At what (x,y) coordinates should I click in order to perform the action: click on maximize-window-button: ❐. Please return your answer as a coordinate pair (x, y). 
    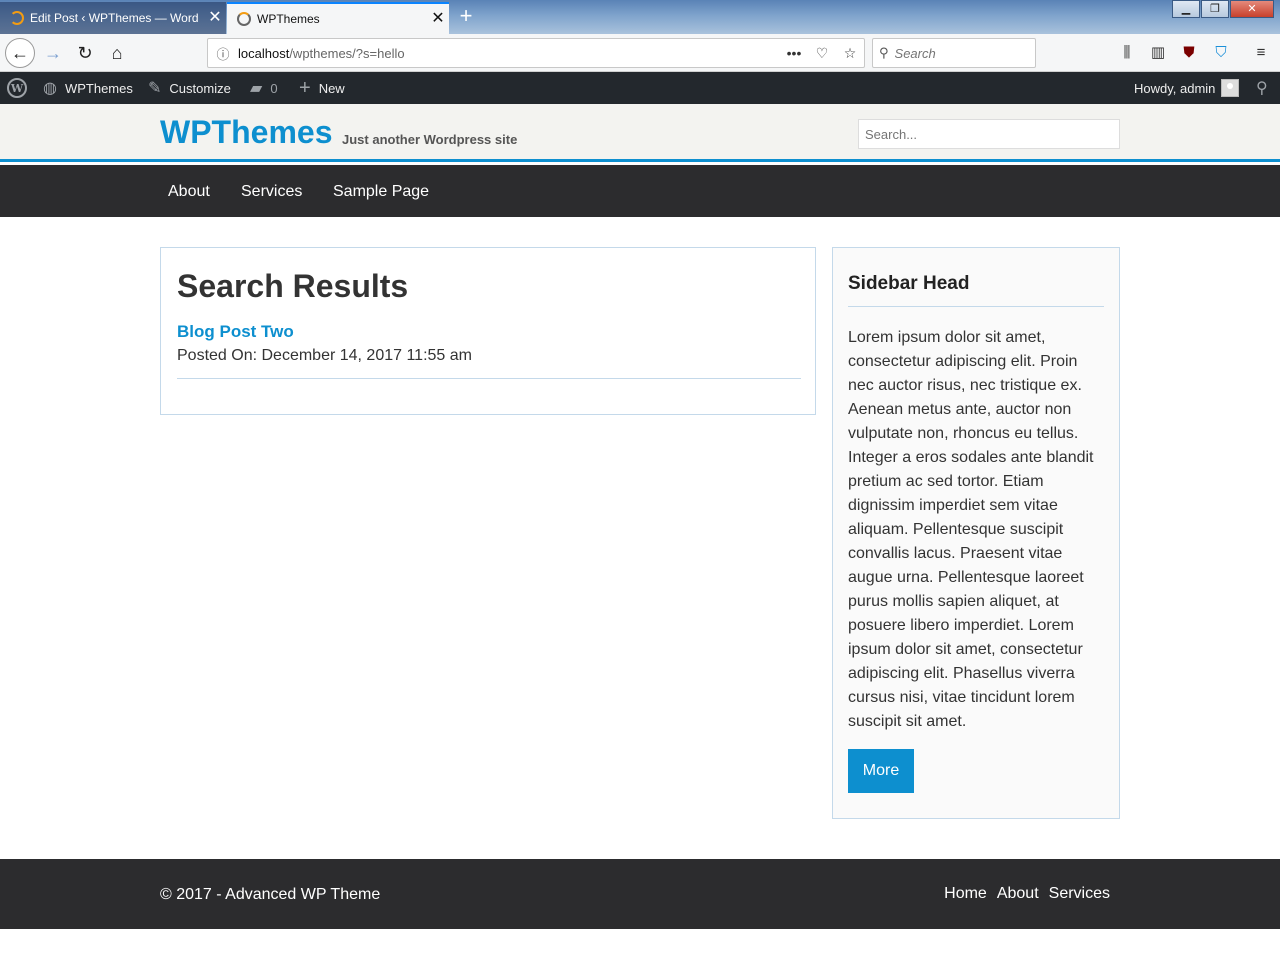
    Looking at the image, I should click on (1215, 9).